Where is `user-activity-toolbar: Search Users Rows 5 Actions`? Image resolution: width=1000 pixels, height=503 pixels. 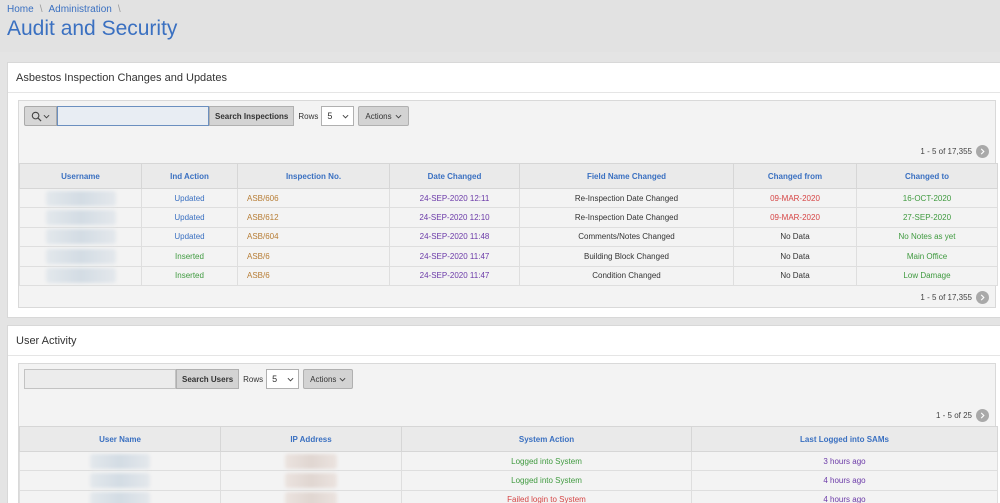 user-activity-toolbar: Search Users Rows 5 Actions is located at coordinates (189, 379).